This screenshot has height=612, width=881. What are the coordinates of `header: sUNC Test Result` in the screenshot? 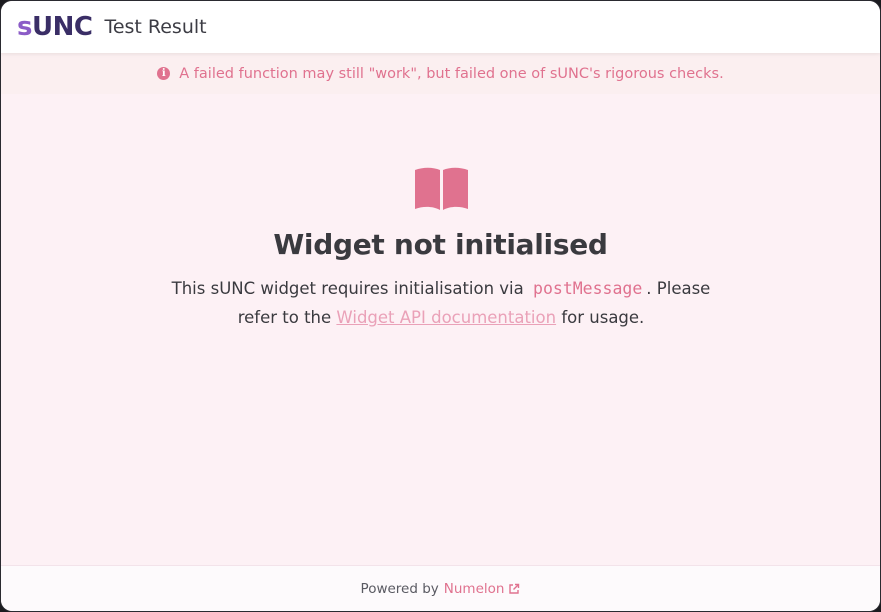 It's located at (440, 27).